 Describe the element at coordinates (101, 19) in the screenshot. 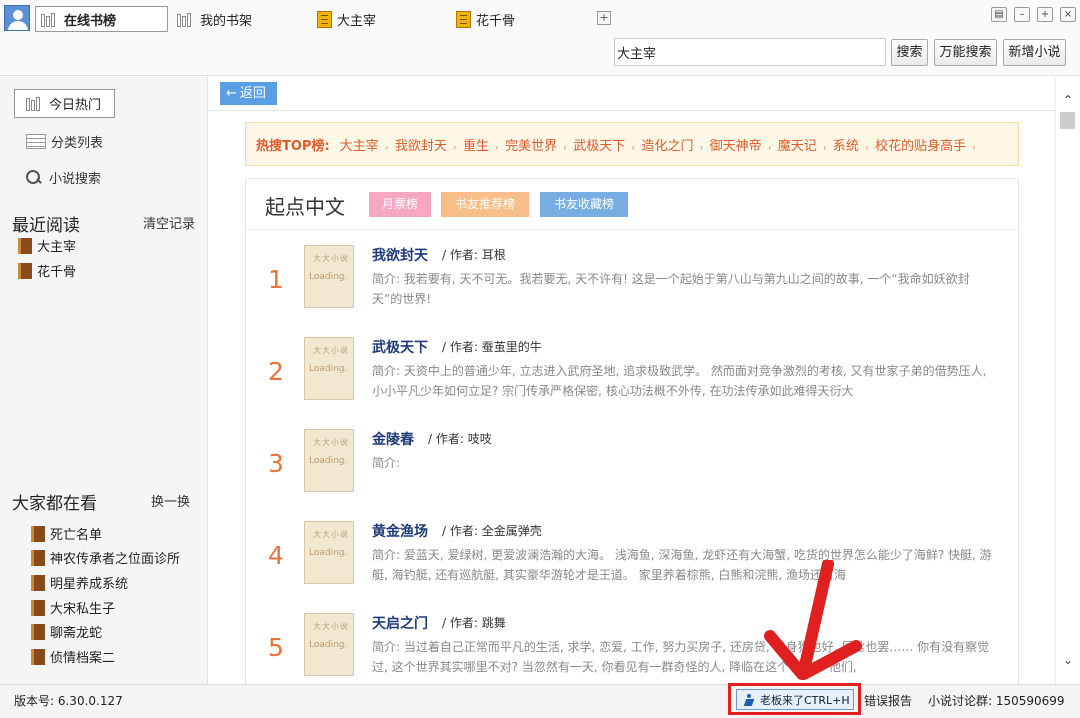

I see `tab-online-rank: 在线书榜` at that location.